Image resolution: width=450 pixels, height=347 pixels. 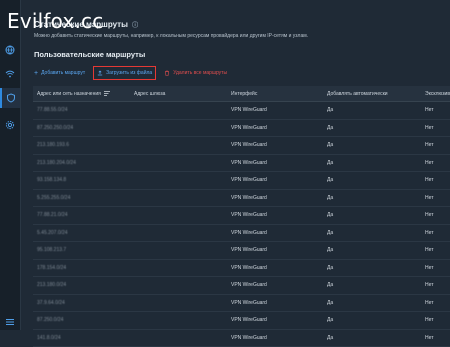 What do you see at coordinates (10, 74) in the screenshot?
I see `wifi-icon` at bounding box center [10, 74].